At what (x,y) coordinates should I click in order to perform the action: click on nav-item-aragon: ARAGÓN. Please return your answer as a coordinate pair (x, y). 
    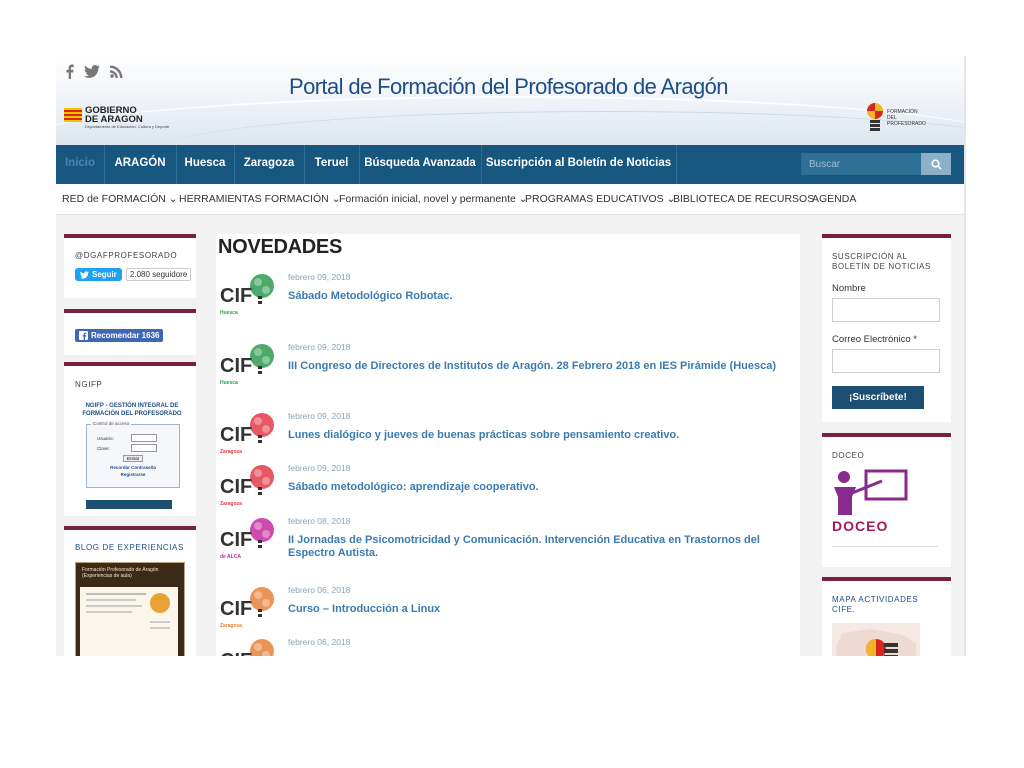
    Looking at the image, I should click on (140, 164).